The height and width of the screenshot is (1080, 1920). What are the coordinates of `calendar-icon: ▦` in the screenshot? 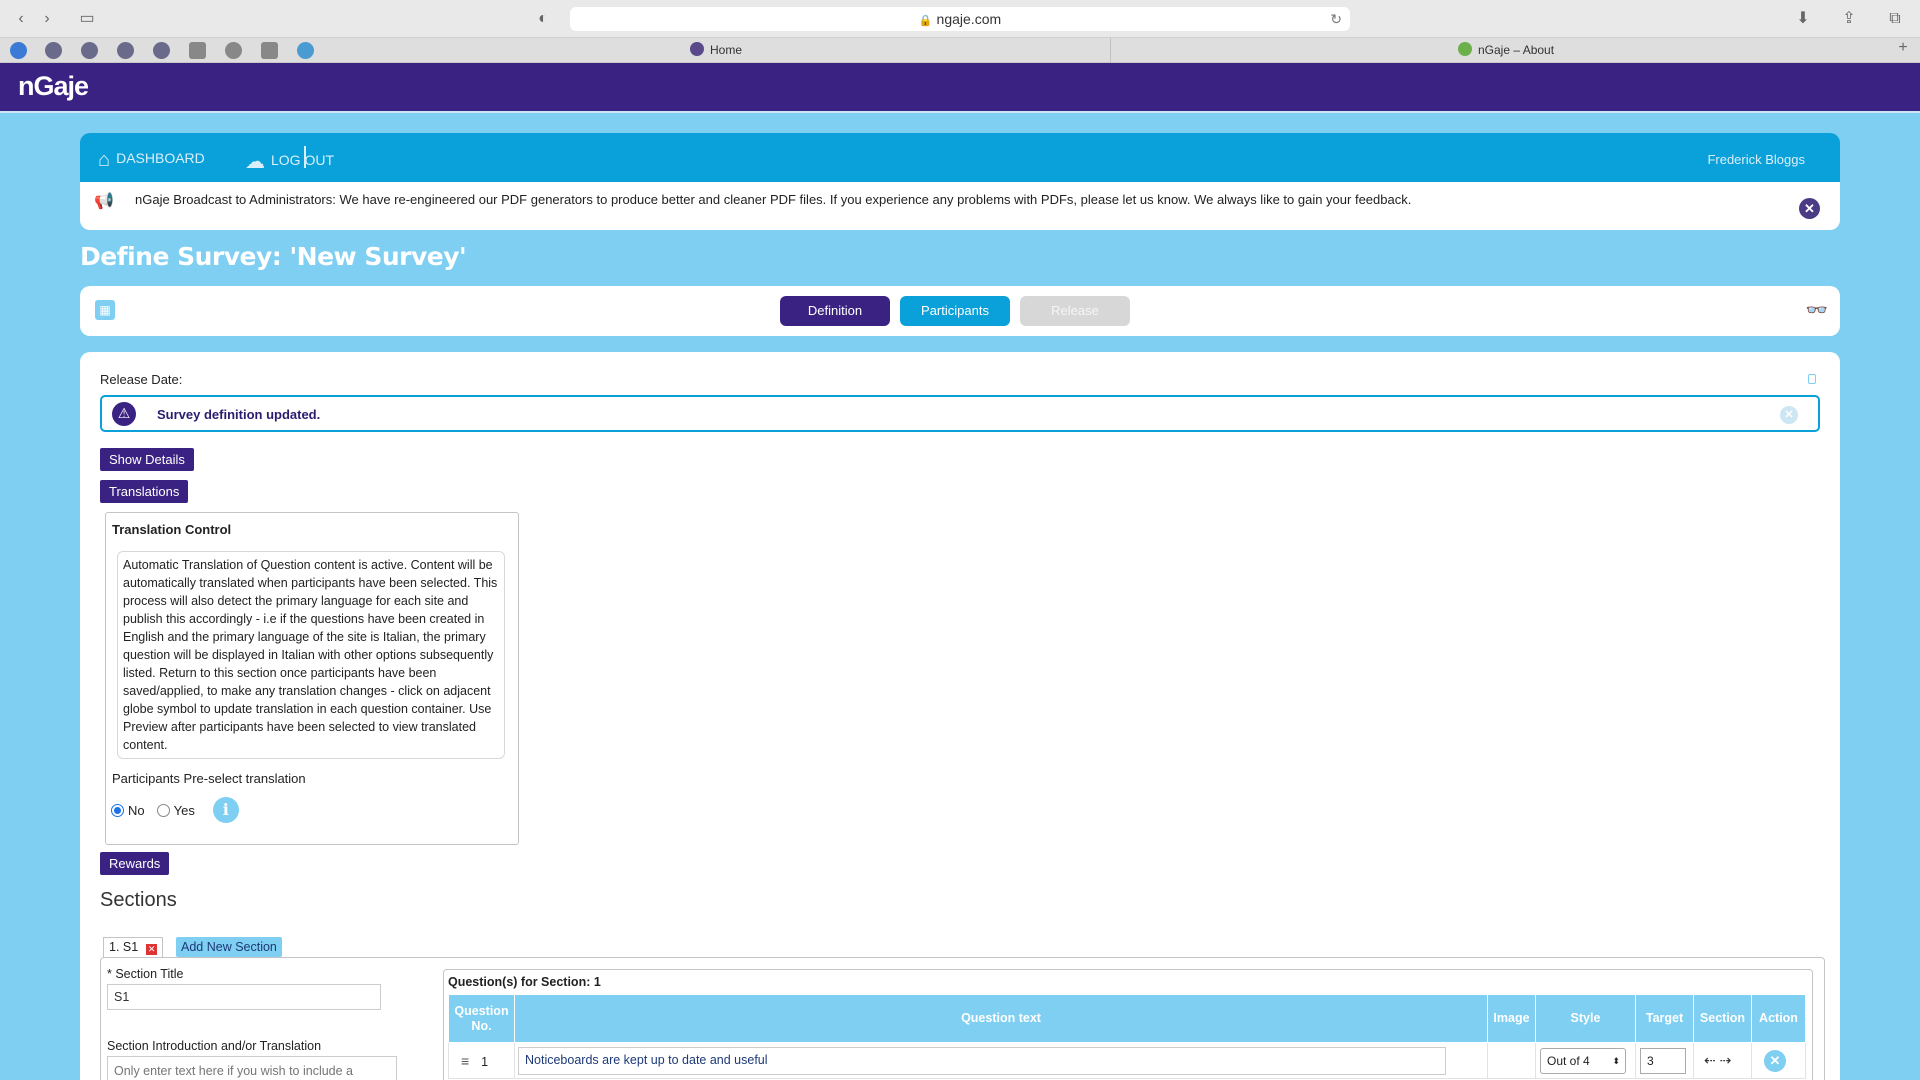 It's located at (105, 310).